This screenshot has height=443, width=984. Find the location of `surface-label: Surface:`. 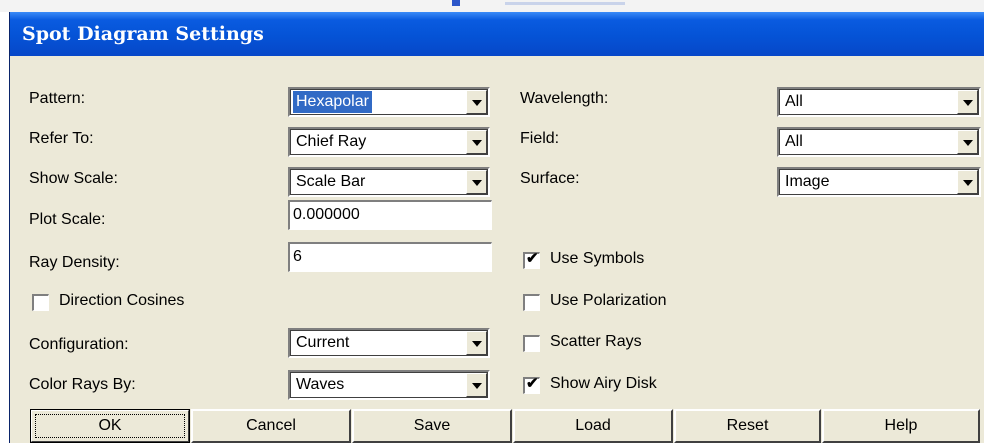

surface-label: Surface: is located at coordinates (550, 178).